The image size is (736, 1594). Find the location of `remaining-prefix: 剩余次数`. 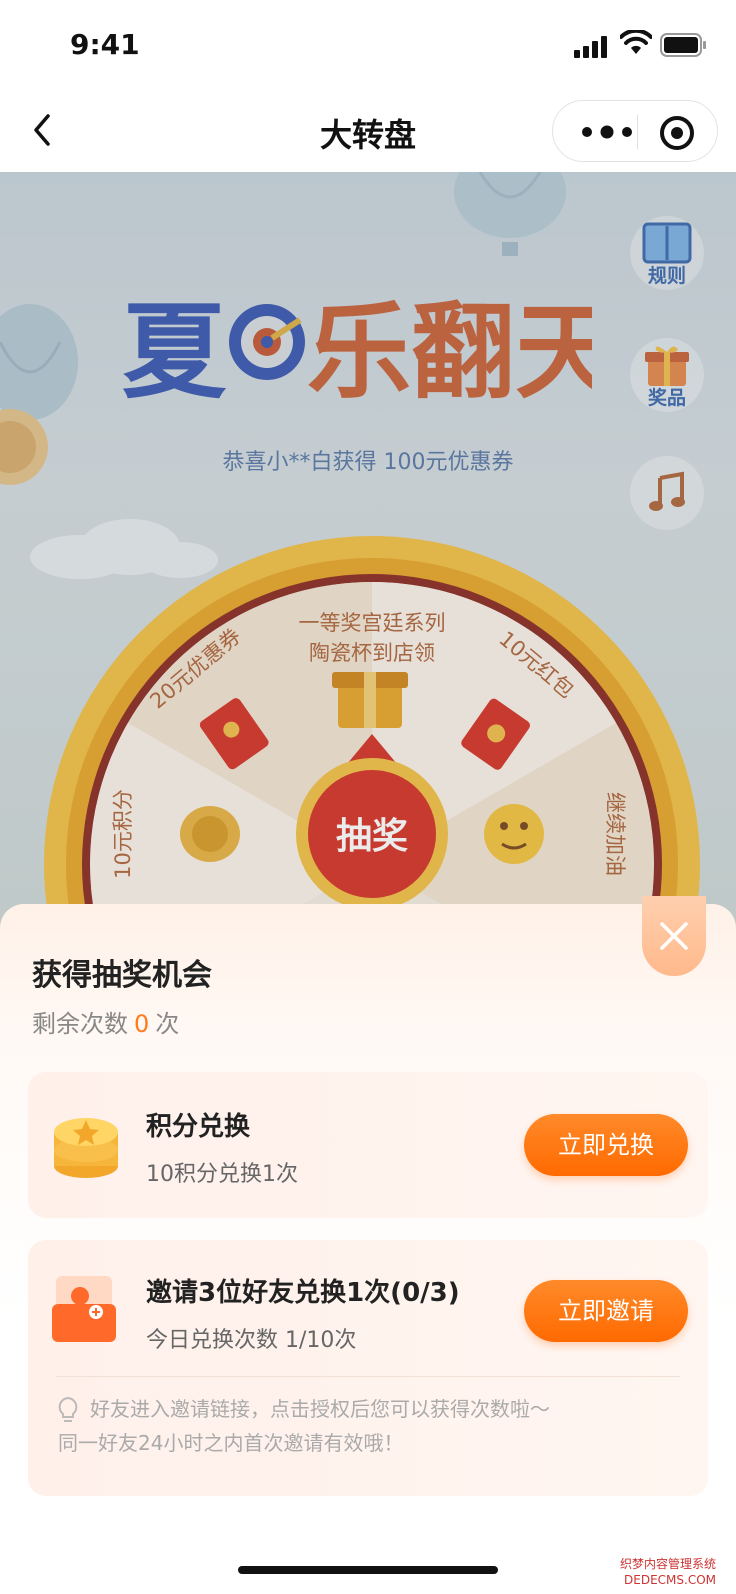

remaining-prefix: 剩余次数 is located at coordinates (80, 1024).